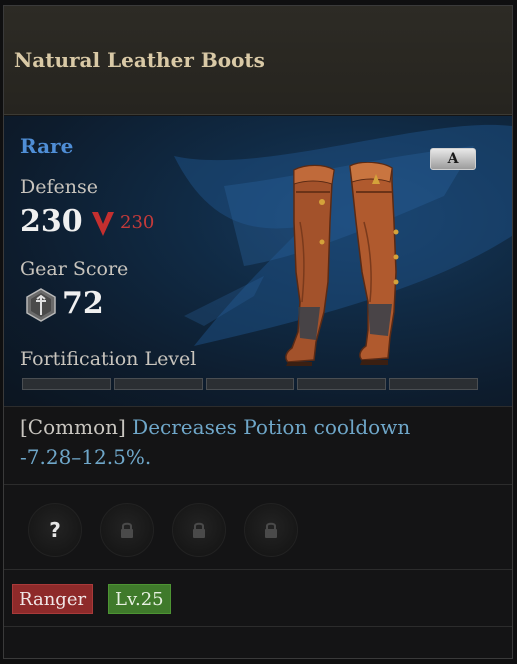 The height and width of the screenshot is (664, 517). Describe the element at coordinates (59, 187) in the screenshot. I see `defense-label: Defense` at that location.